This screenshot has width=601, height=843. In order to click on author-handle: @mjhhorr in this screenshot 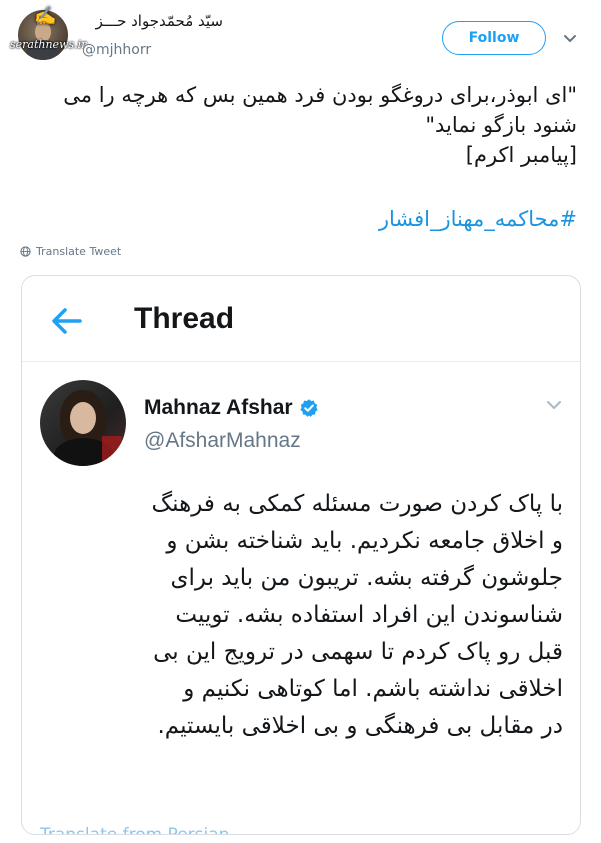, I will do `click(116, 50)`.